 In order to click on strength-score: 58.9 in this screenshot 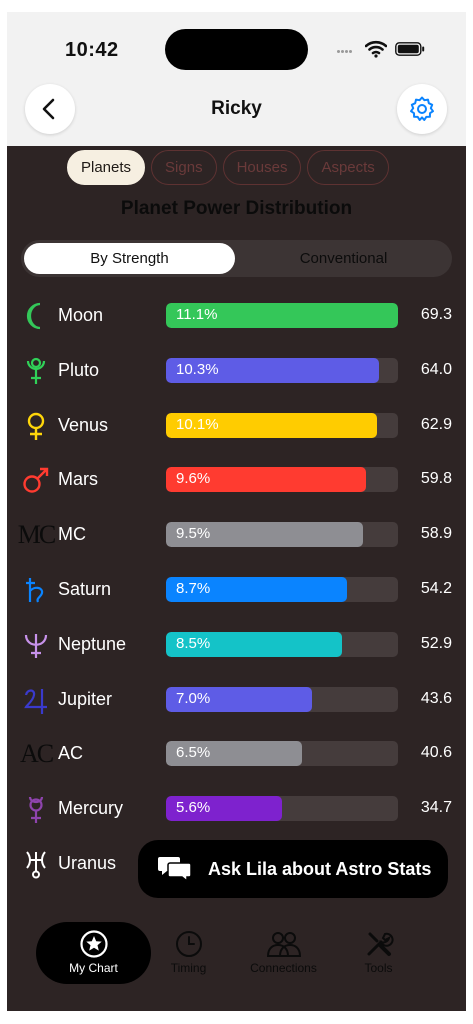, I will do `click(436, 534)`.